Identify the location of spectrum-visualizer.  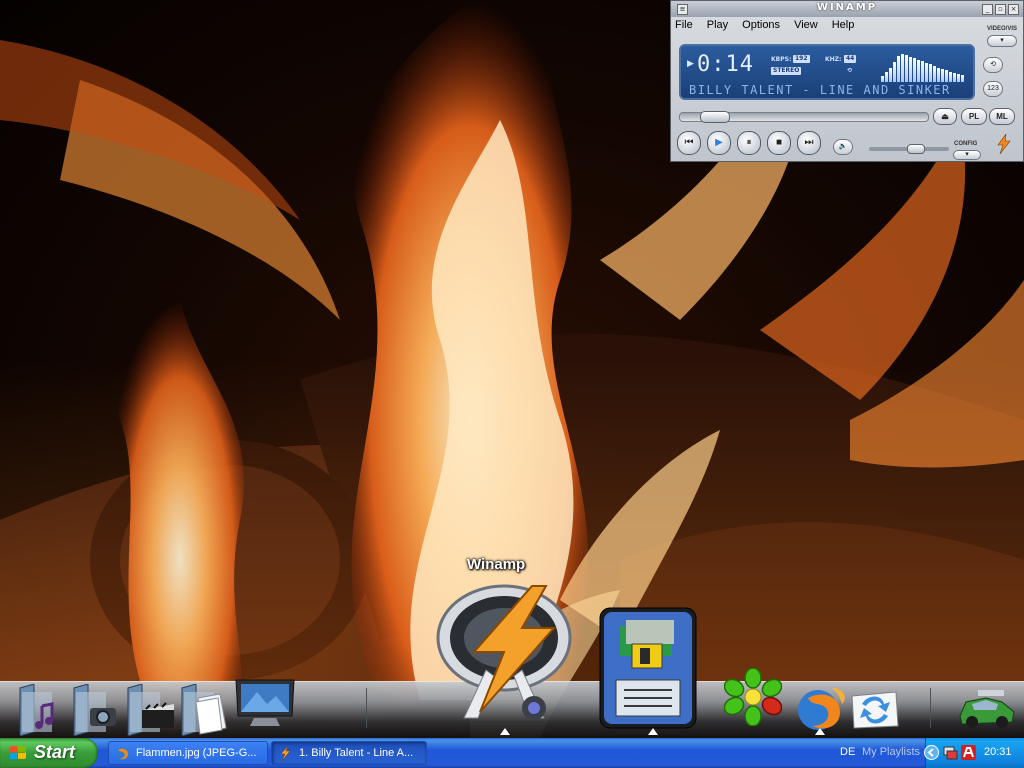
(923, 67).